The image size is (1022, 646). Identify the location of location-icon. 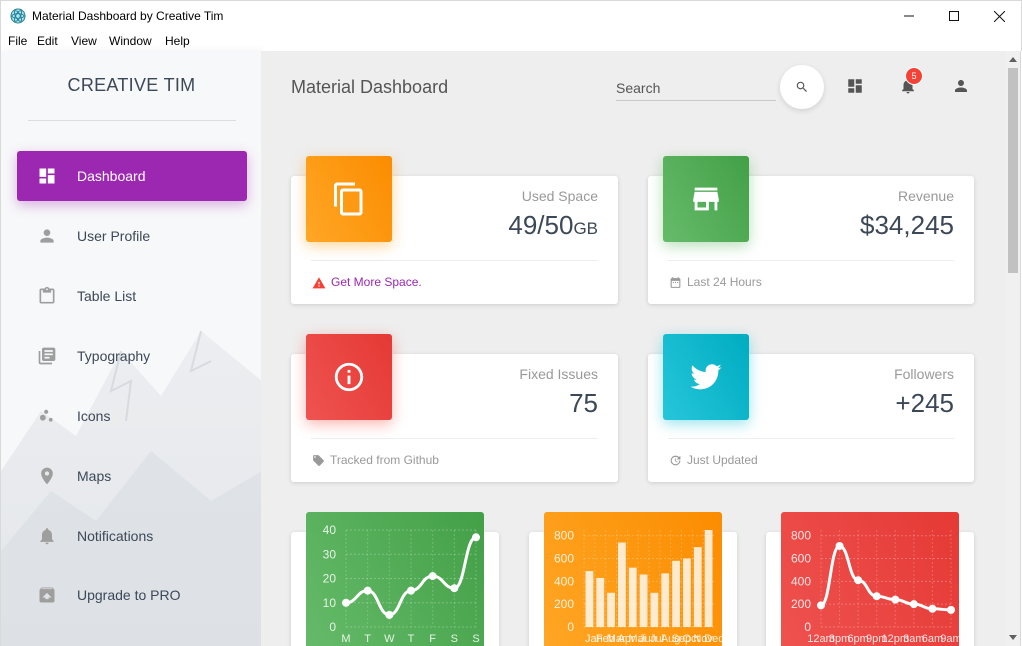
(47, 476).